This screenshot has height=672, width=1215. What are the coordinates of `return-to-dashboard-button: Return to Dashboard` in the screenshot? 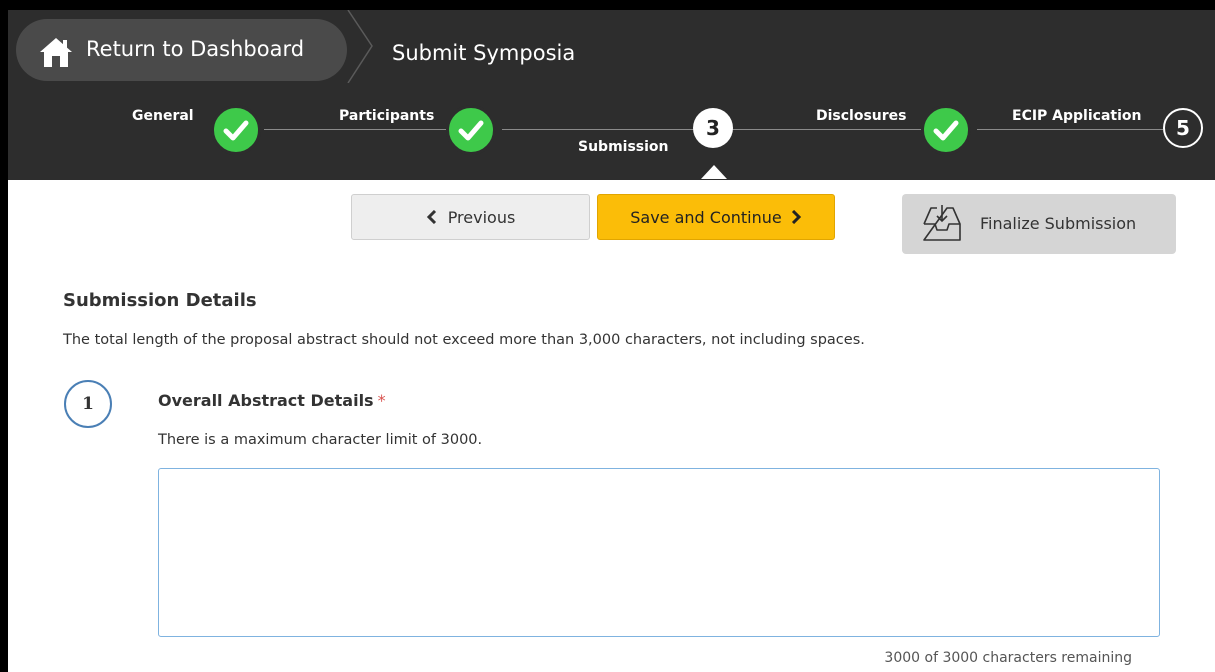 It's located at (181, 50).